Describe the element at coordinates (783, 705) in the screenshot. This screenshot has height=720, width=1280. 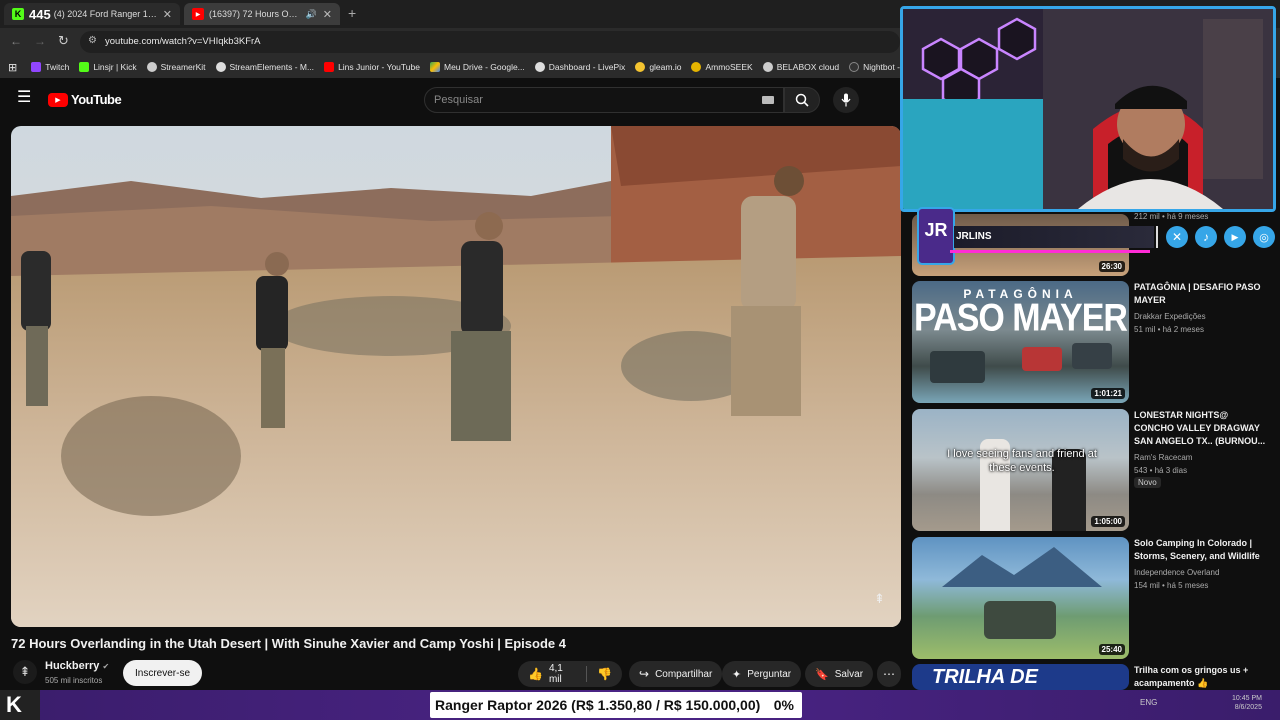
I see `donation-goal-percent: 0%` at that location.